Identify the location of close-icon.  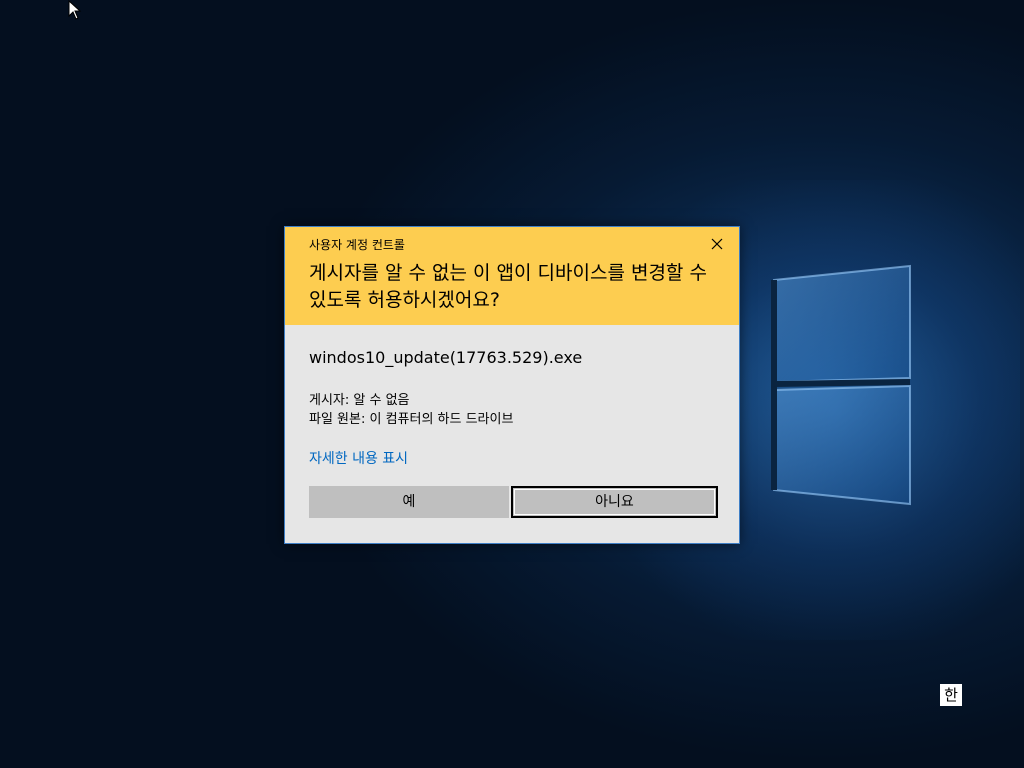
(717, 244).